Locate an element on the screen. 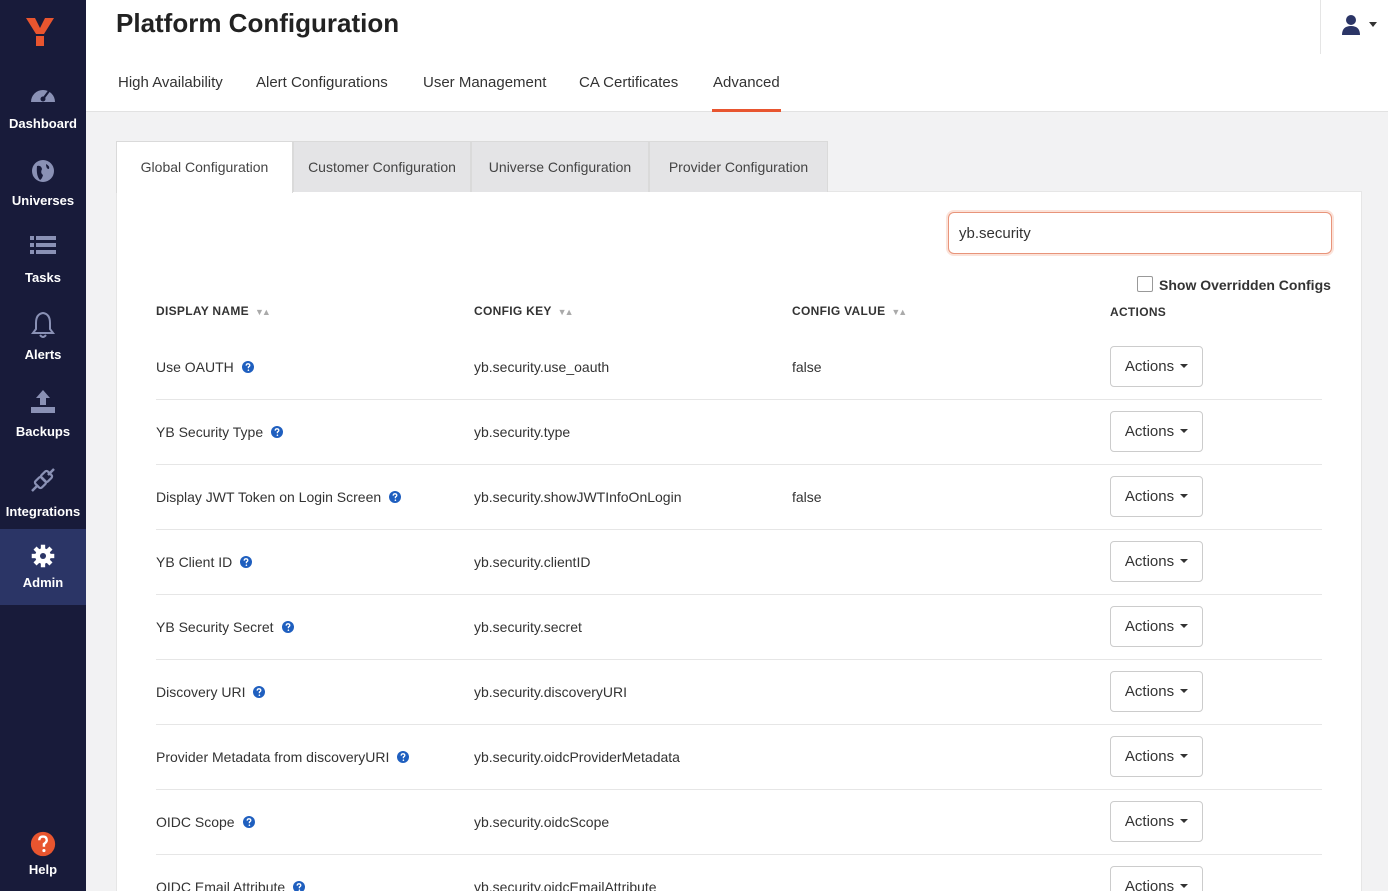  column-header-config-key-label: CONFIG KEY is located at coordinates (513, 311).